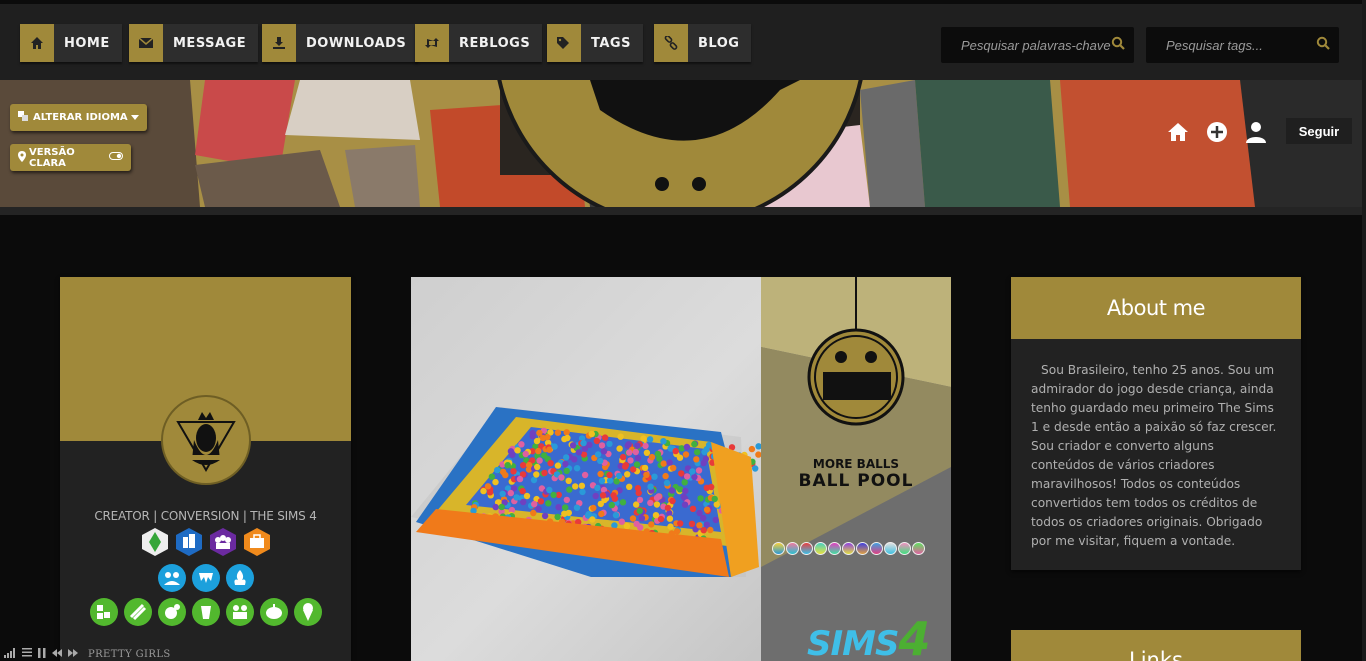  Describe the element at coordinates (1319, 131) in the screenshot. I see `follow-button: Seguir` at that location.